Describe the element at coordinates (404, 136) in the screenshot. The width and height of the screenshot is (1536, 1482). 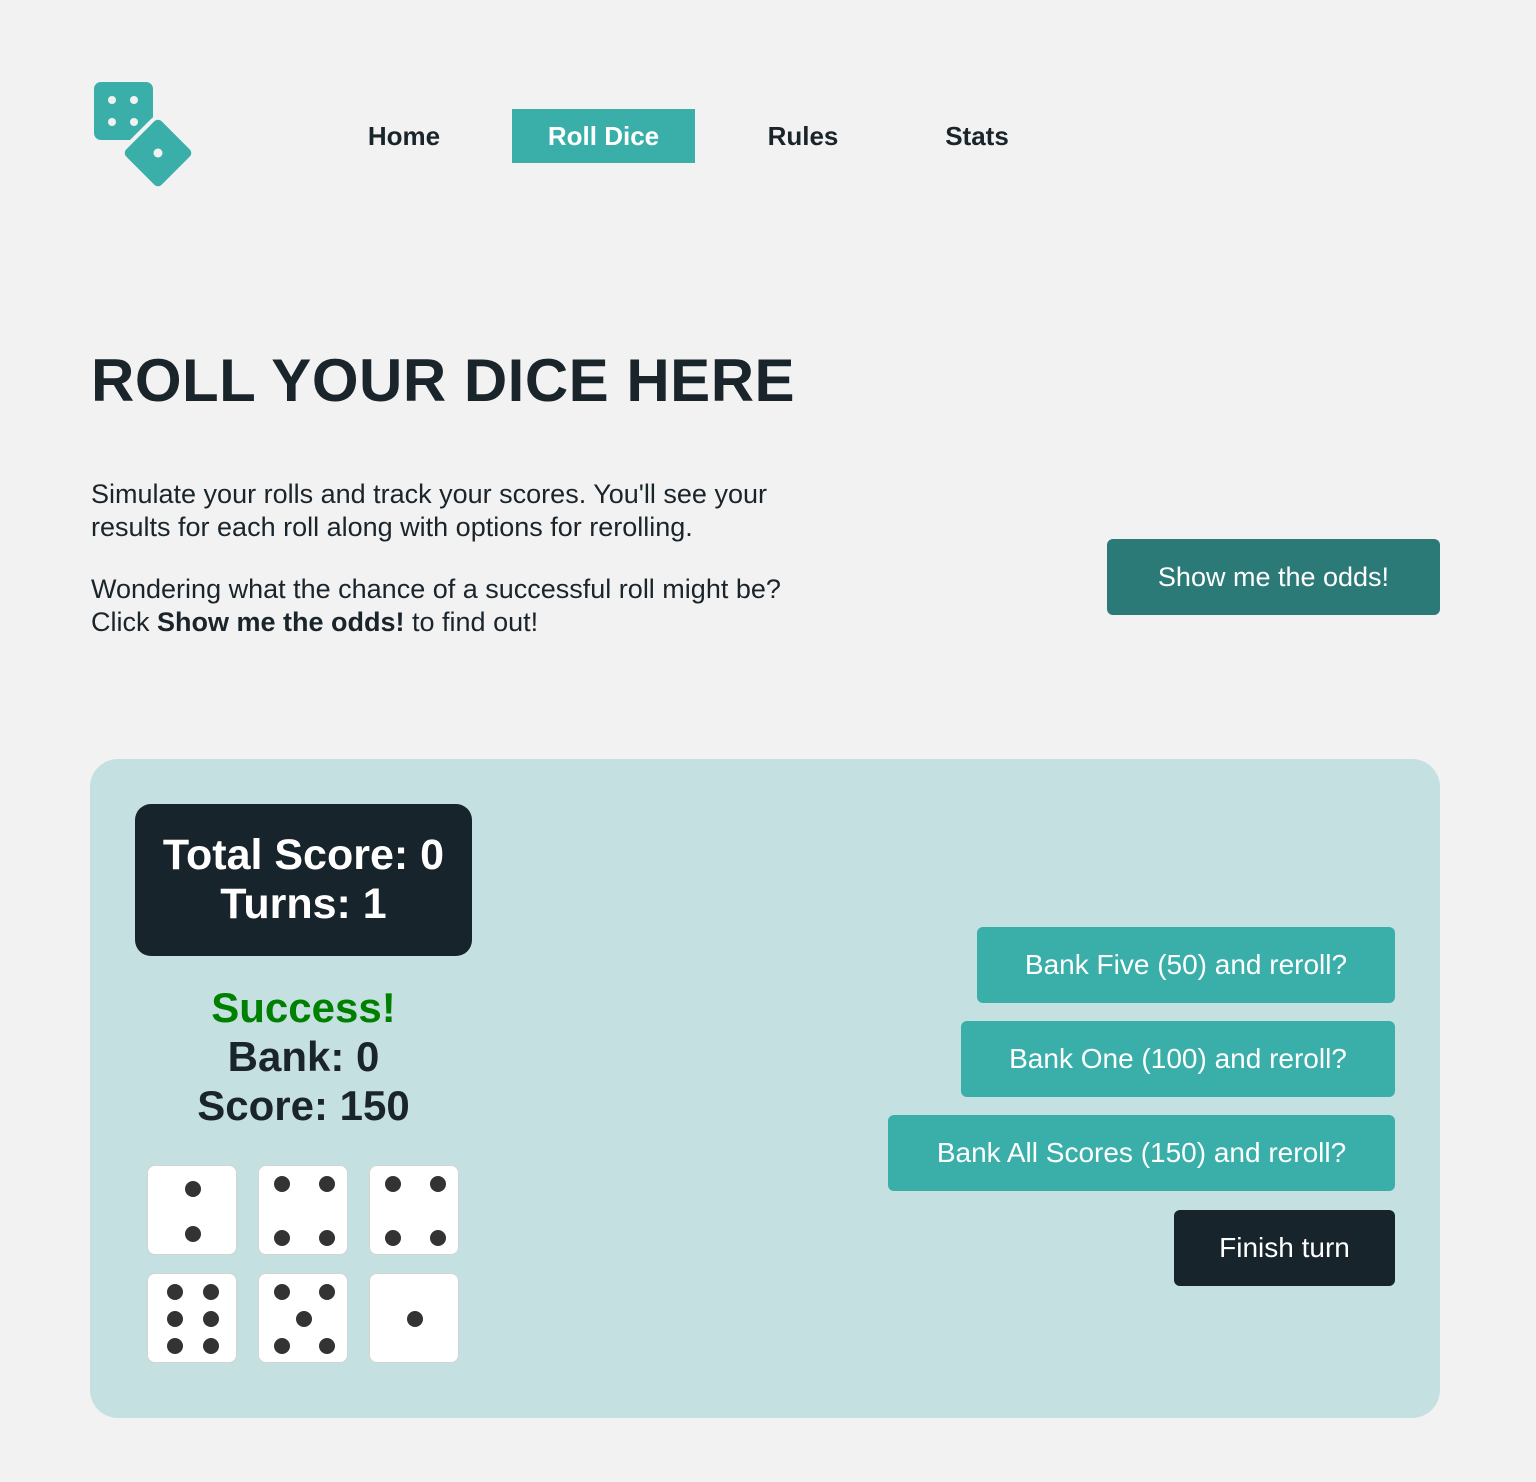
I see `nav-home: Home` at that location.